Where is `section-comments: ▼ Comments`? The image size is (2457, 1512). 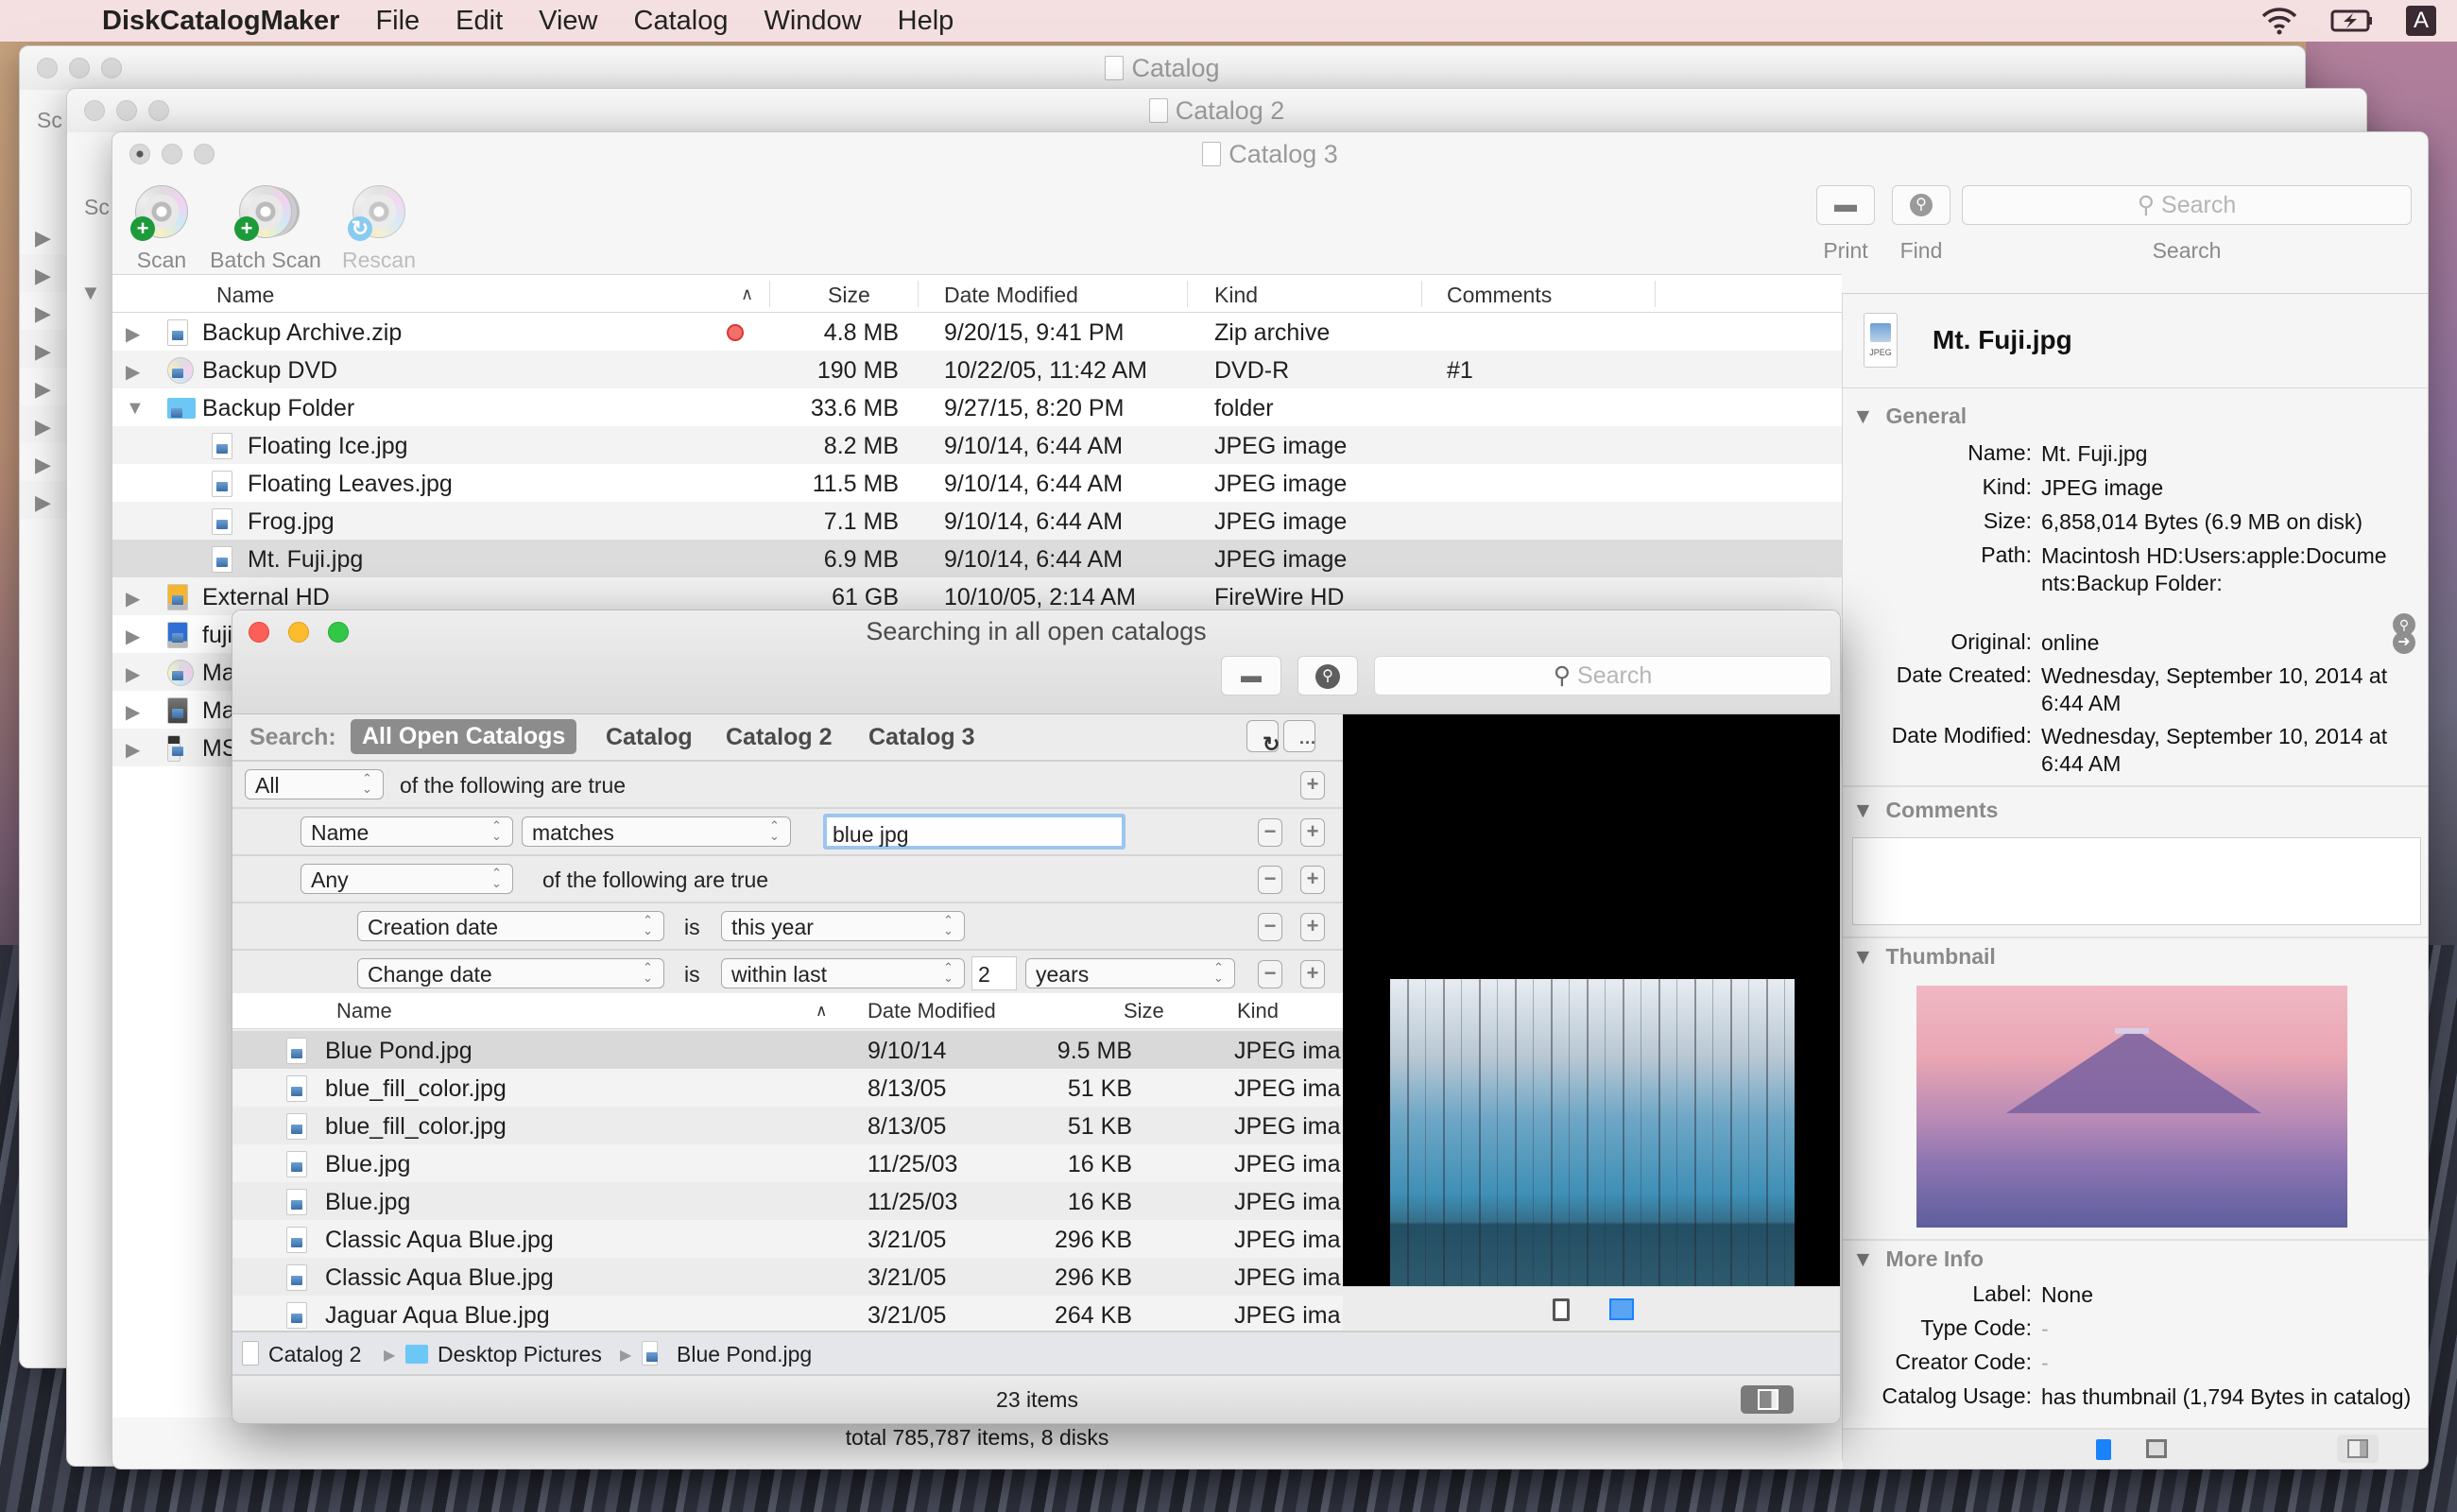 section-comments: ▼ Comments is located at coordinates (1925, 810).